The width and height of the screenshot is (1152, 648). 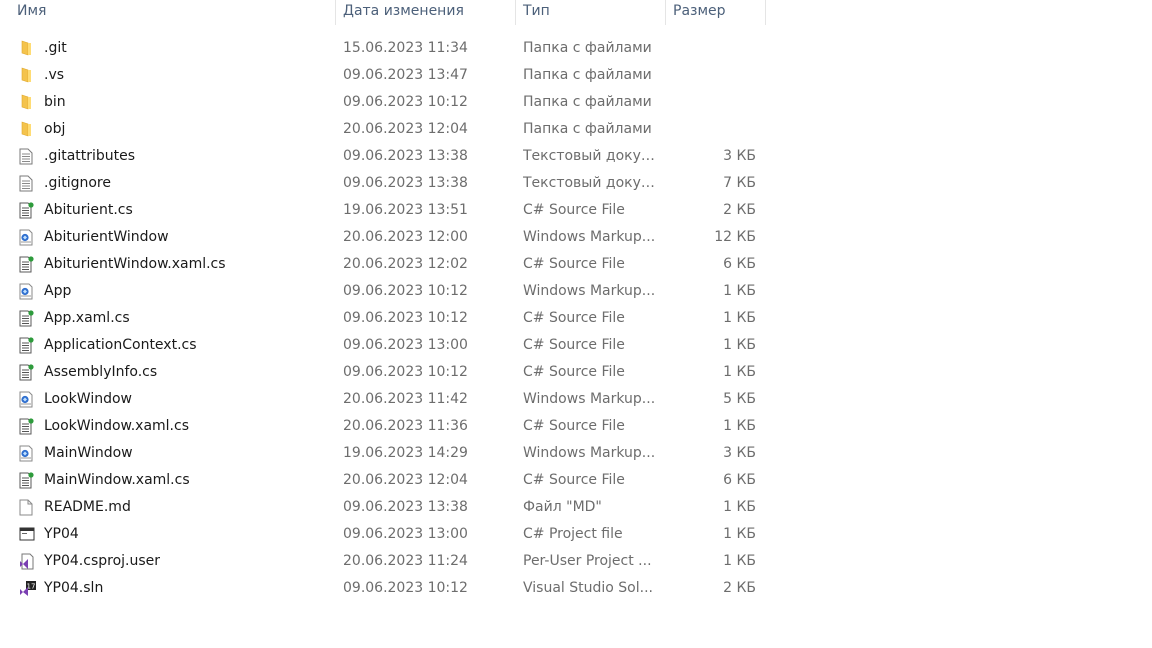 What do you see at coordinates (167, 12) in the screenshot?
I see `column-header-name: Имя` at bounding box center [167, 12].